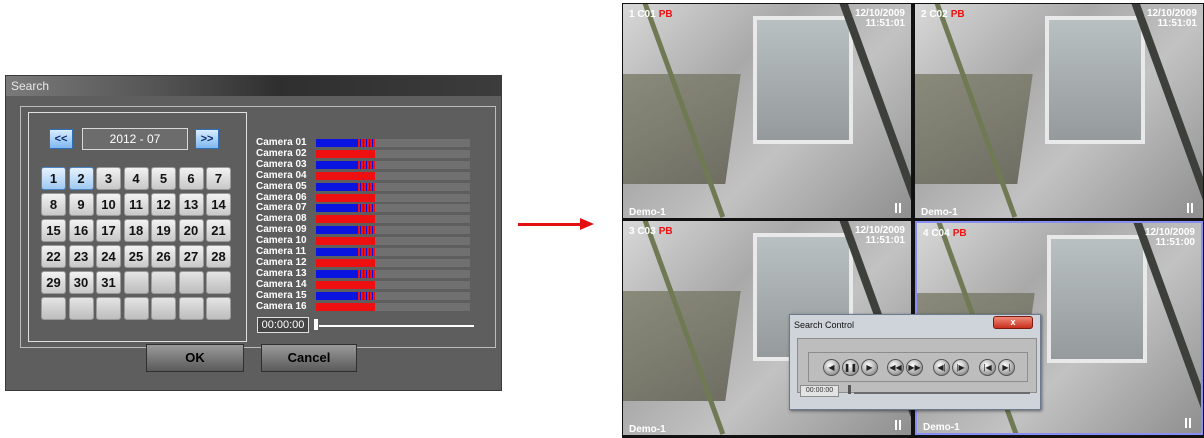 The height and width of the screenshot is (438, 1204). I want to click on camera-row: Camera 02, so click(364, 153).